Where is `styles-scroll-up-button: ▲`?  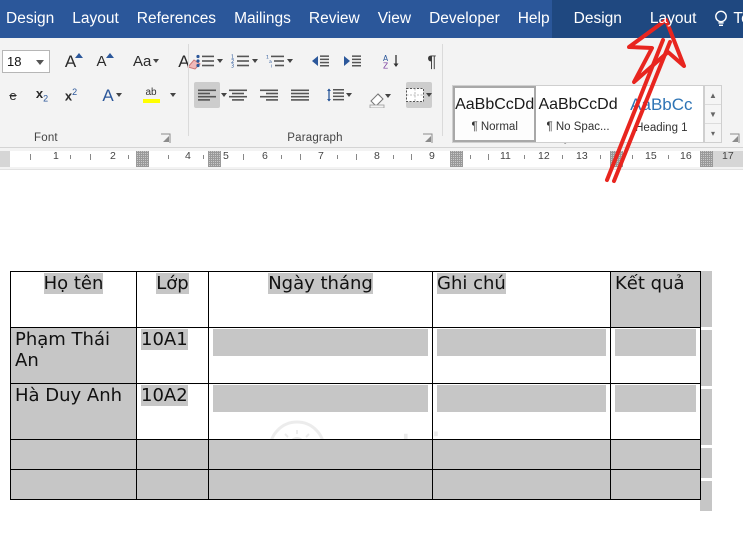 styles-scroll-up-button: ▲ is located at coordinates (713, 95).